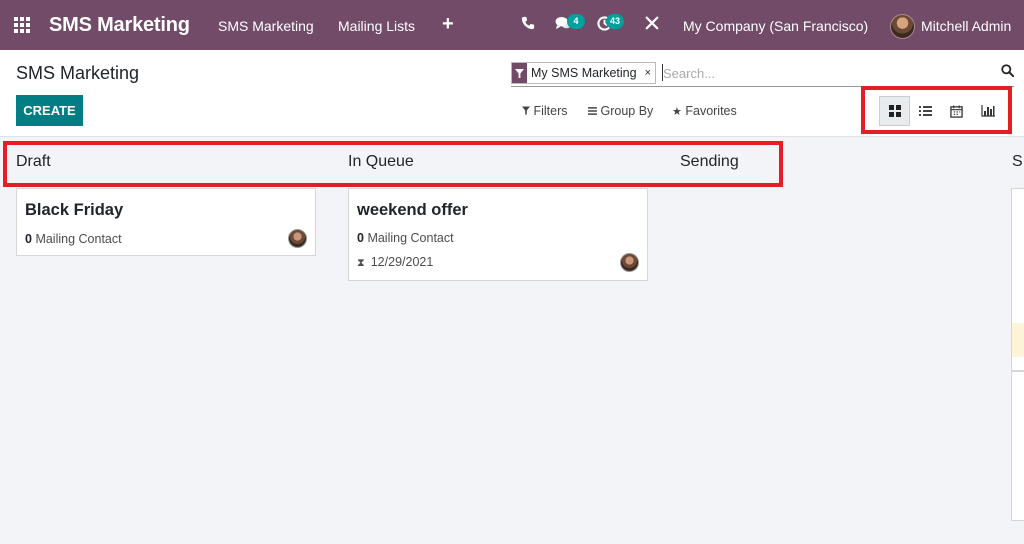  What do you see at coordinates (615, 21) in the screenshot?
I see `activities-badge: 43` at bounding box center [615, 21].